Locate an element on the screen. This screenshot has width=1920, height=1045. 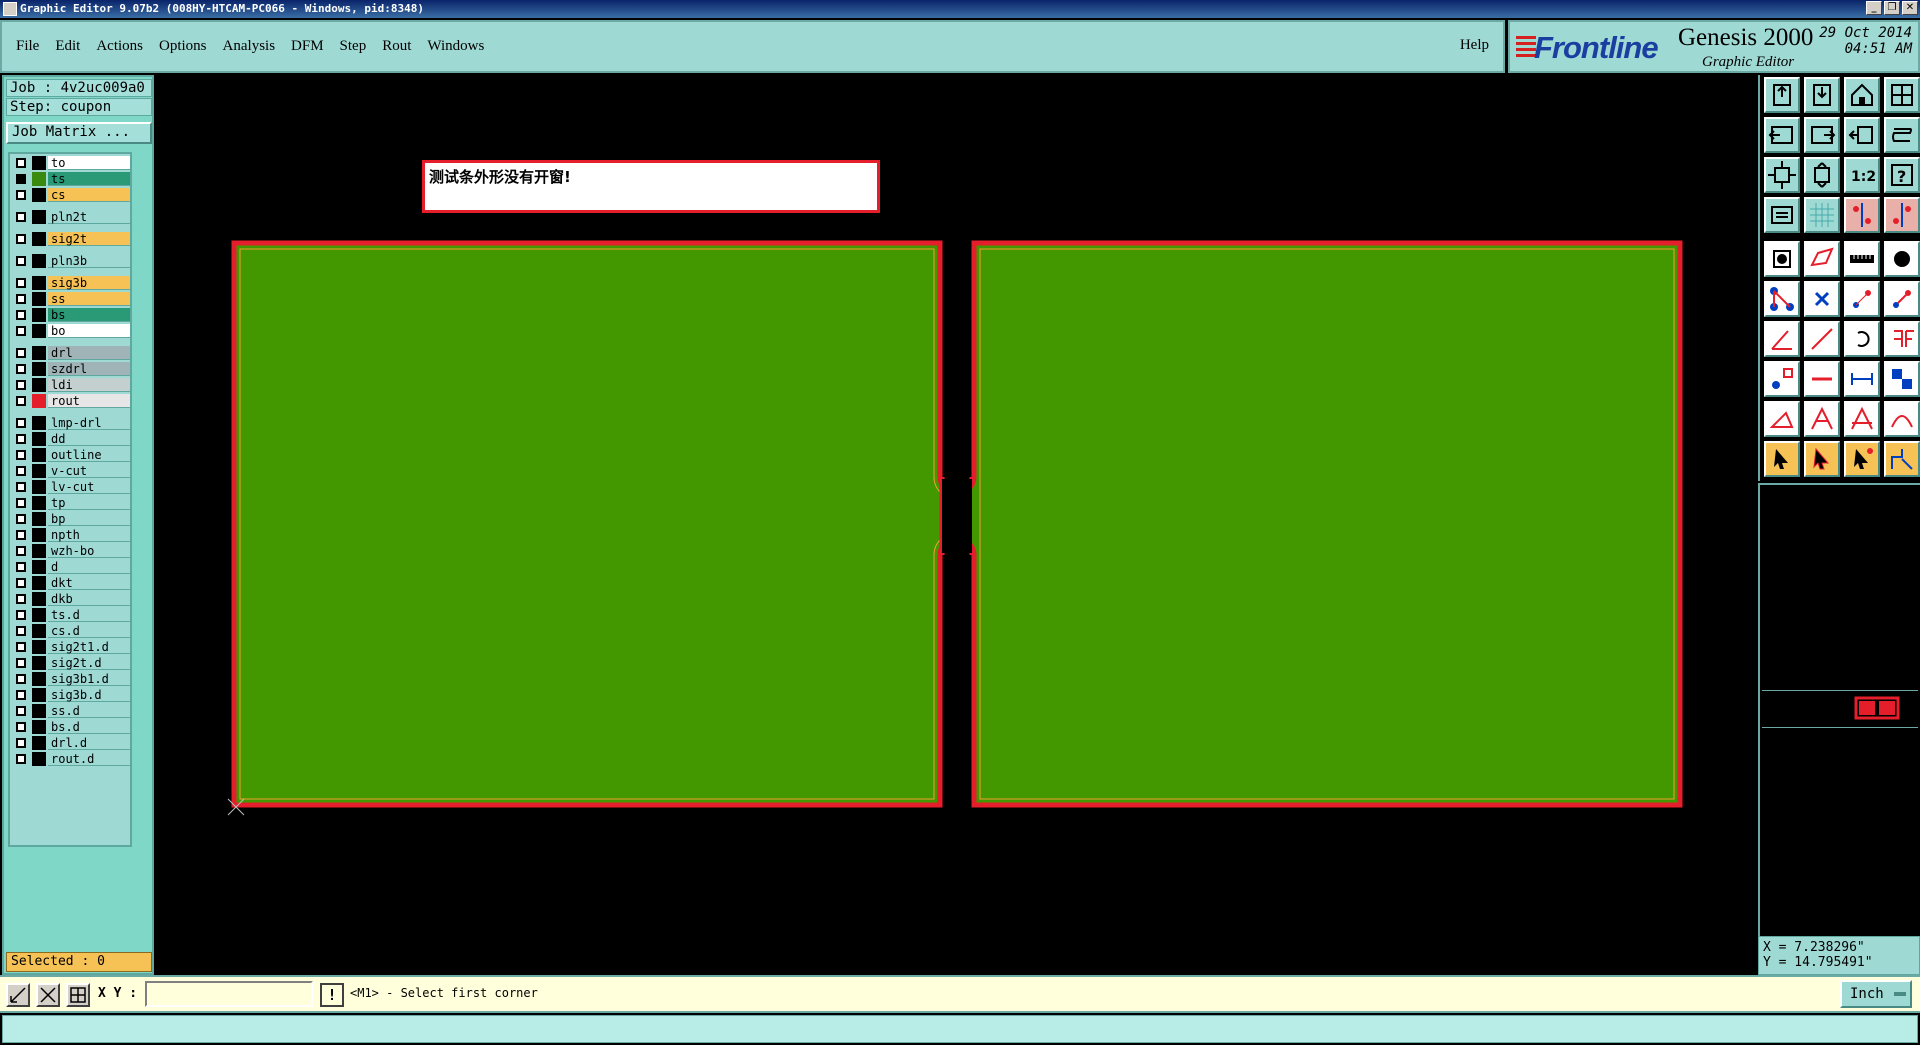
layer-row: ts.d is located at coordinates (71, 615).